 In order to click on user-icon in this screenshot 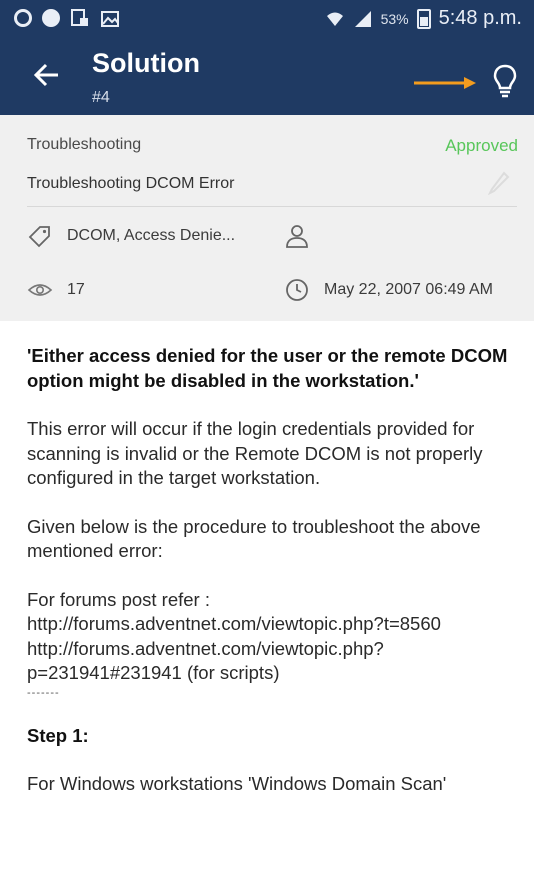, I will do `click(297, 236)`.